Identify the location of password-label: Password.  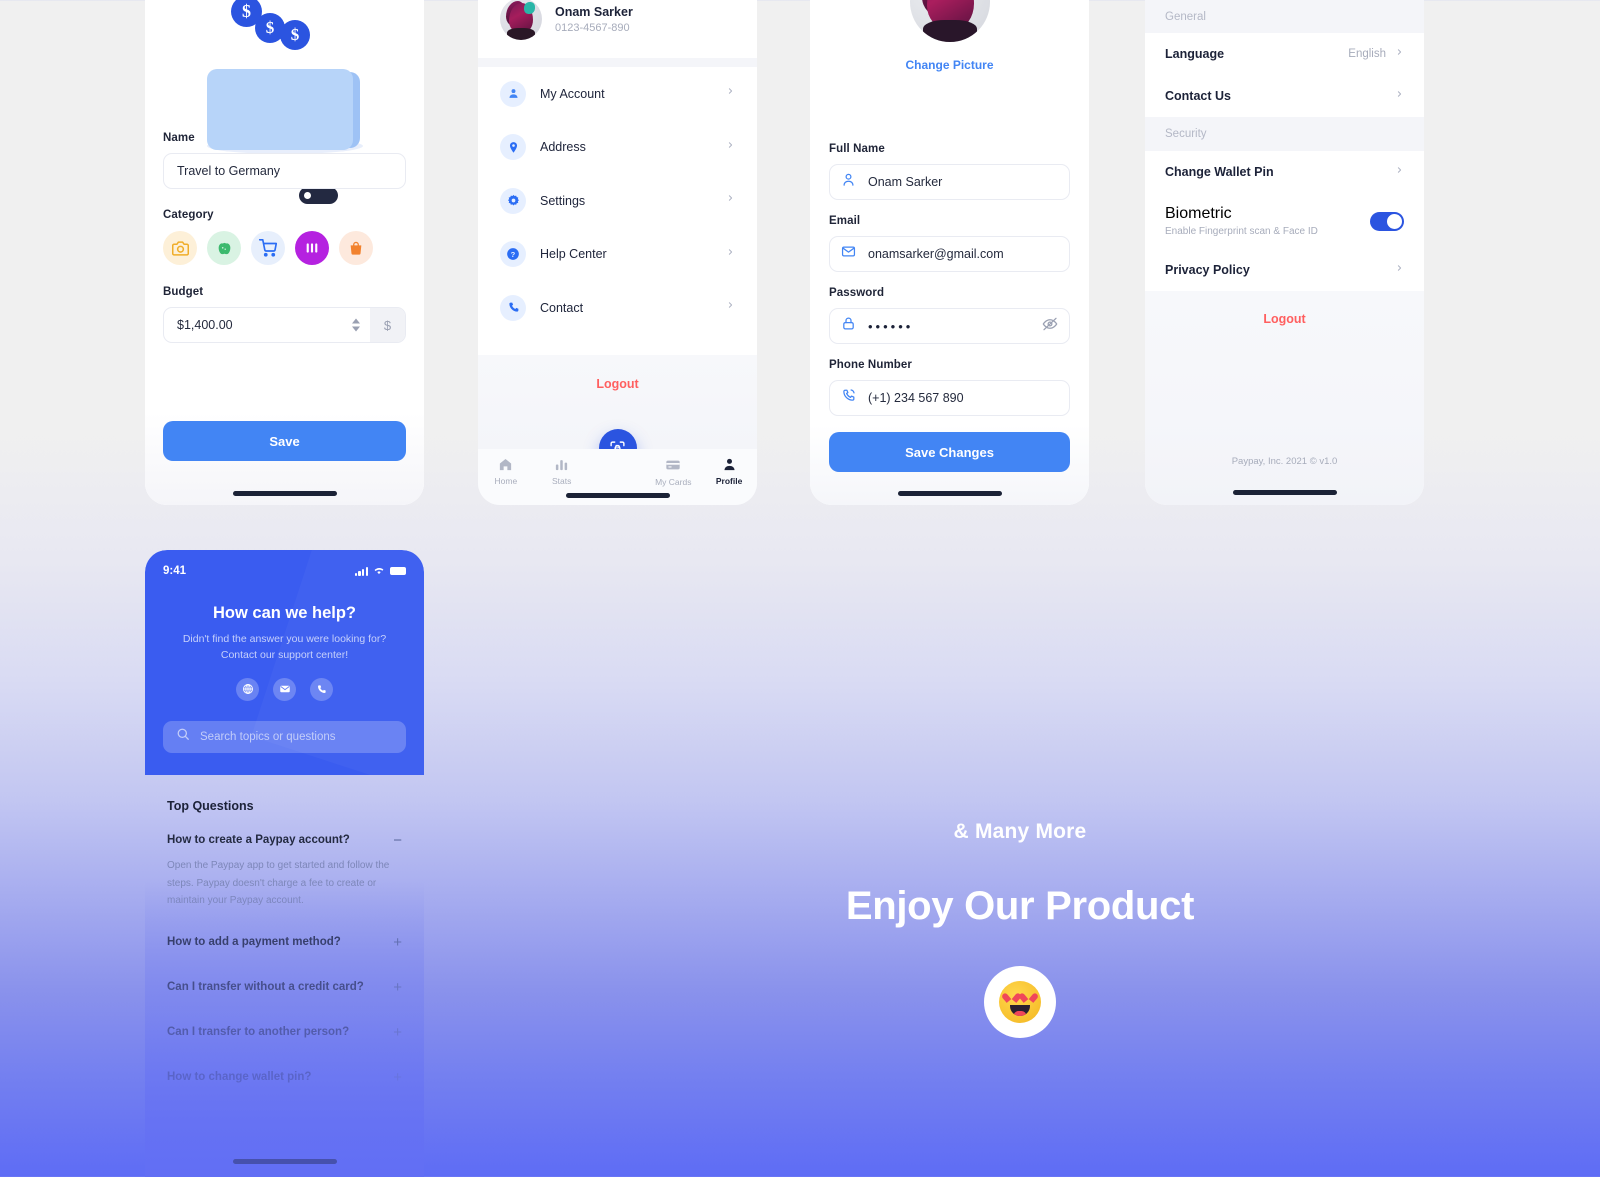
(857, 293).